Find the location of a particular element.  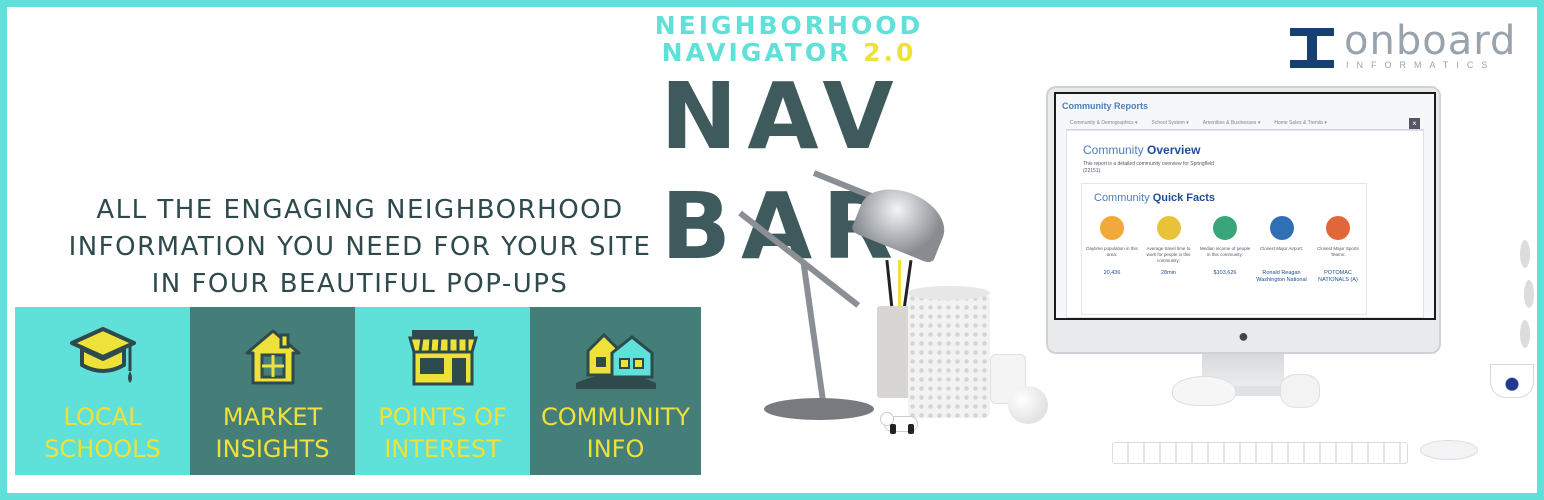

logo-mark-stem is located at coordinates (1312, 48).